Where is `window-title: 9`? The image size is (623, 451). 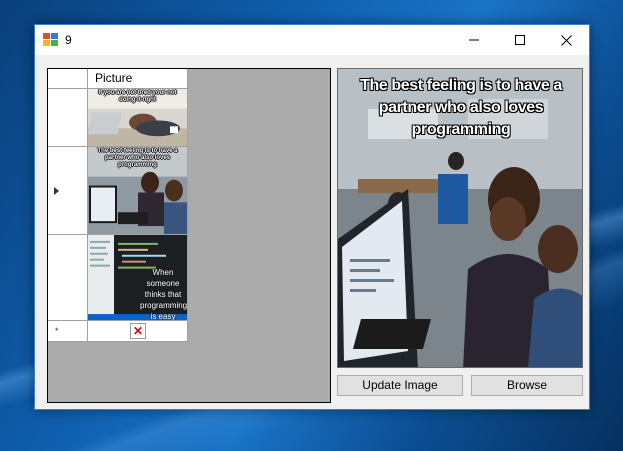
window-title: 9 is located at coordinates (68, 40).